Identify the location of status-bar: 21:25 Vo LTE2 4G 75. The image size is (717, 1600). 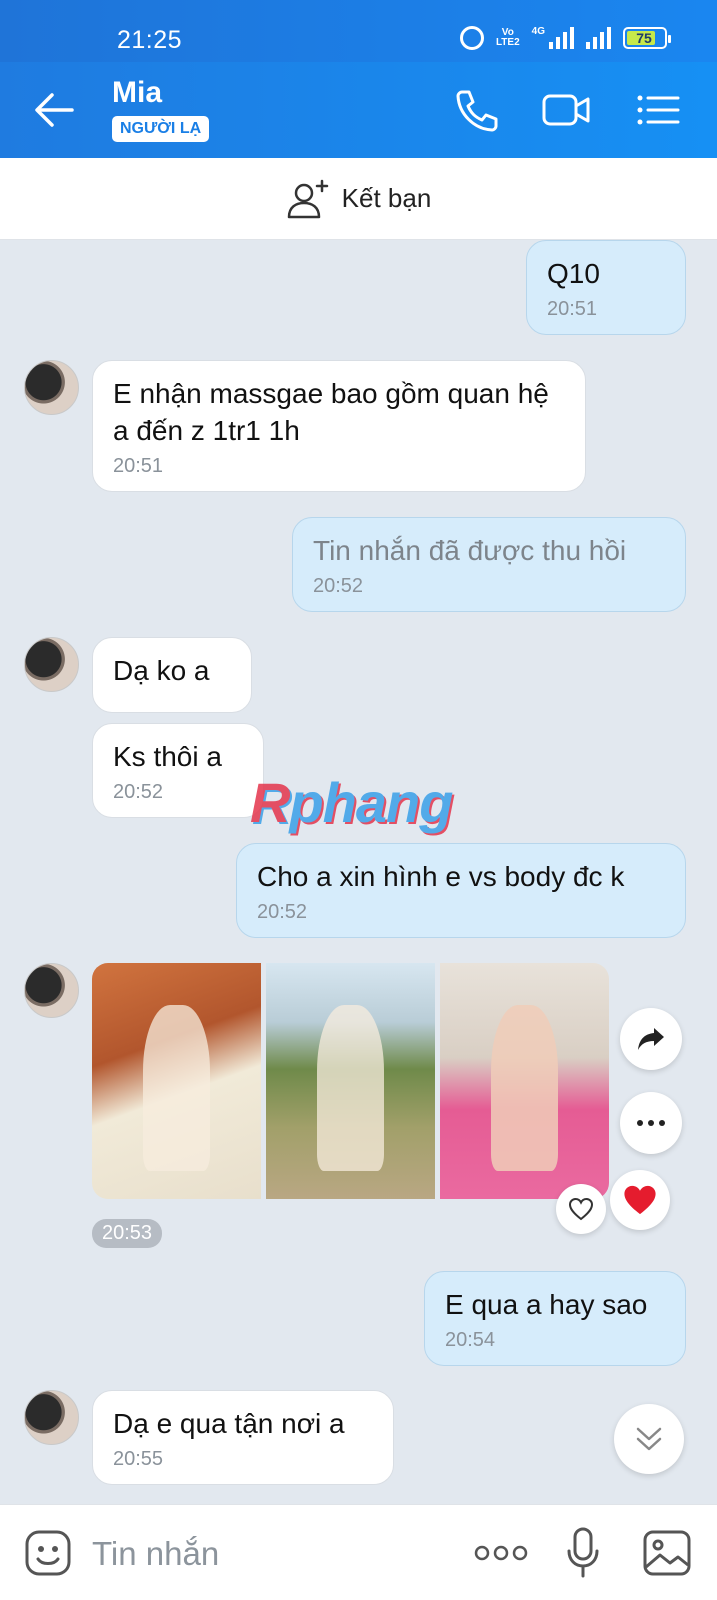
(358, 31).